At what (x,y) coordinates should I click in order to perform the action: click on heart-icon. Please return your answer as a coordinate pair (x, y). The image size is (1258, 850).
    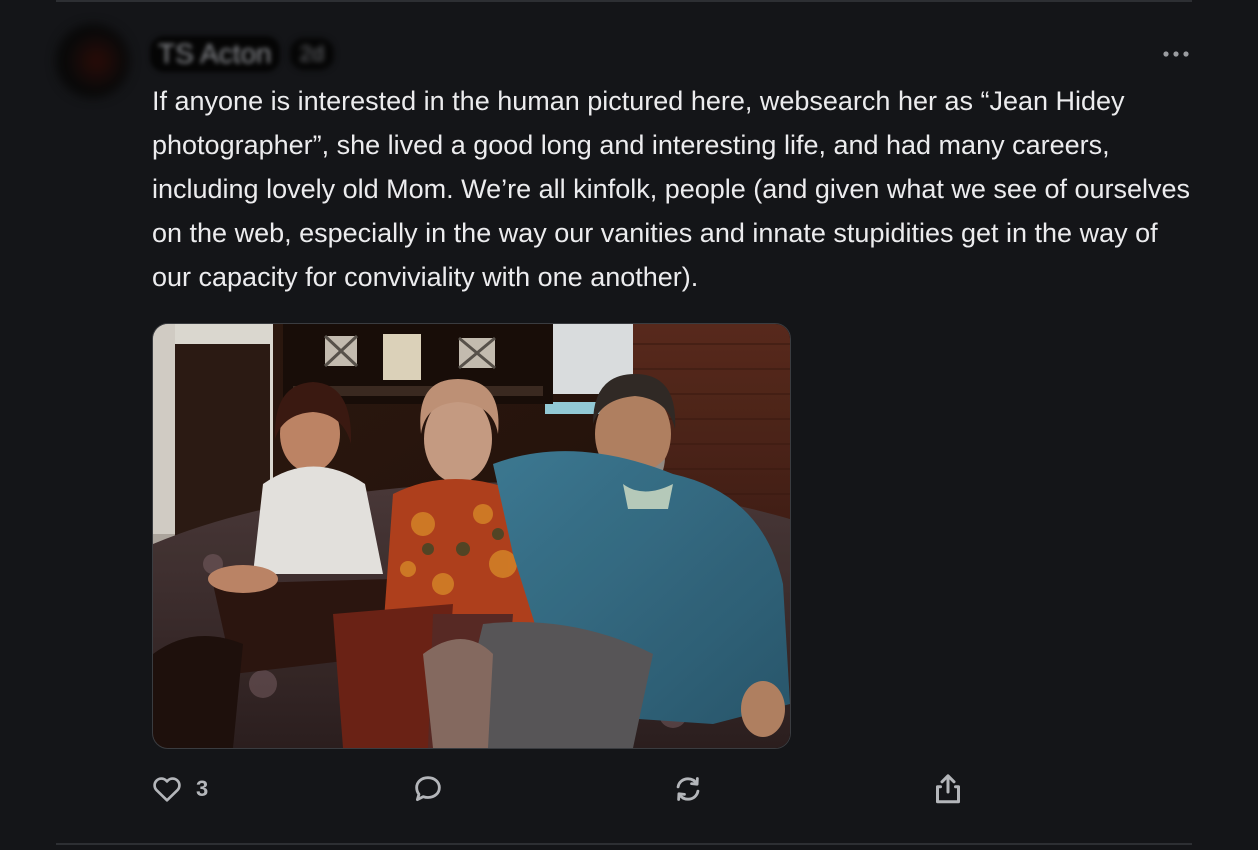
    Looking at the image, I should click on (167, 789).